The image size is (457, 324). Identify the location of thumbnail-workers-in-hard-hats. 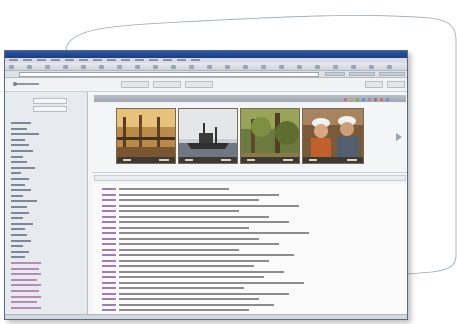
(333, 136).